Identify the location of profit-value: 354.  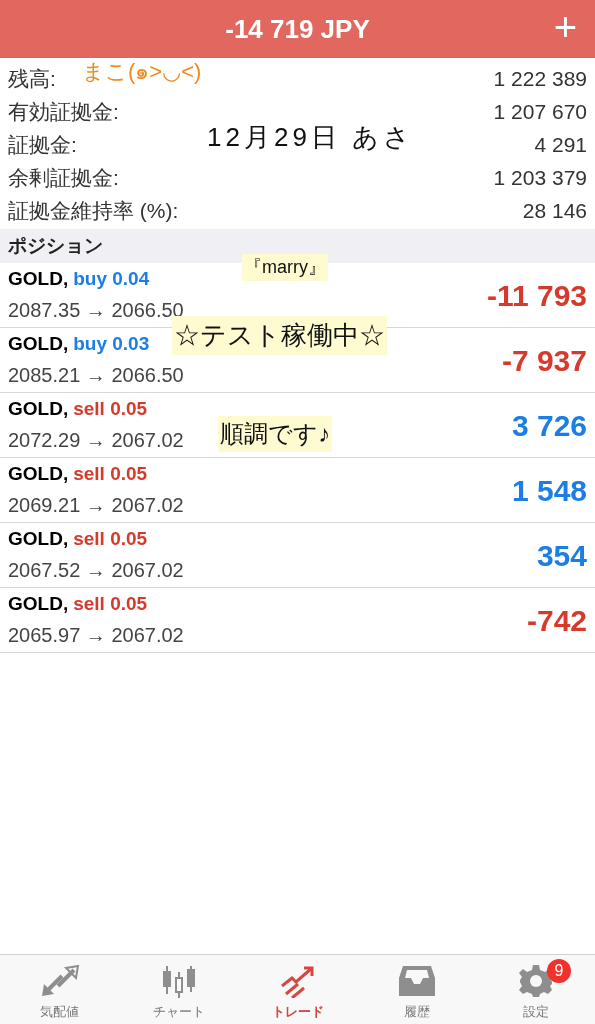
(561, 555).